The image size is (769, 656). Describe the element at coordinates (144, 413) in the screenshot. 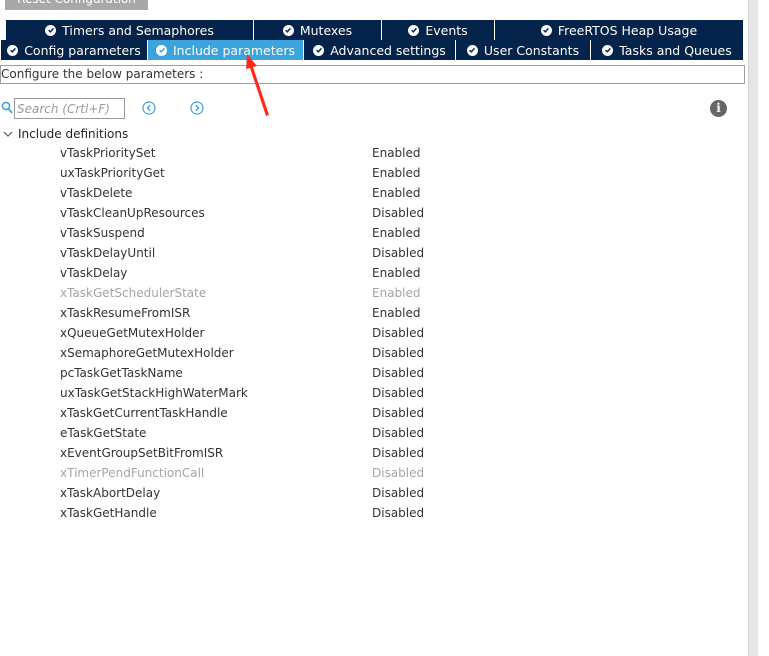

I see `parameter-name: xTaskGetCurrentTaskHandle` at that location.